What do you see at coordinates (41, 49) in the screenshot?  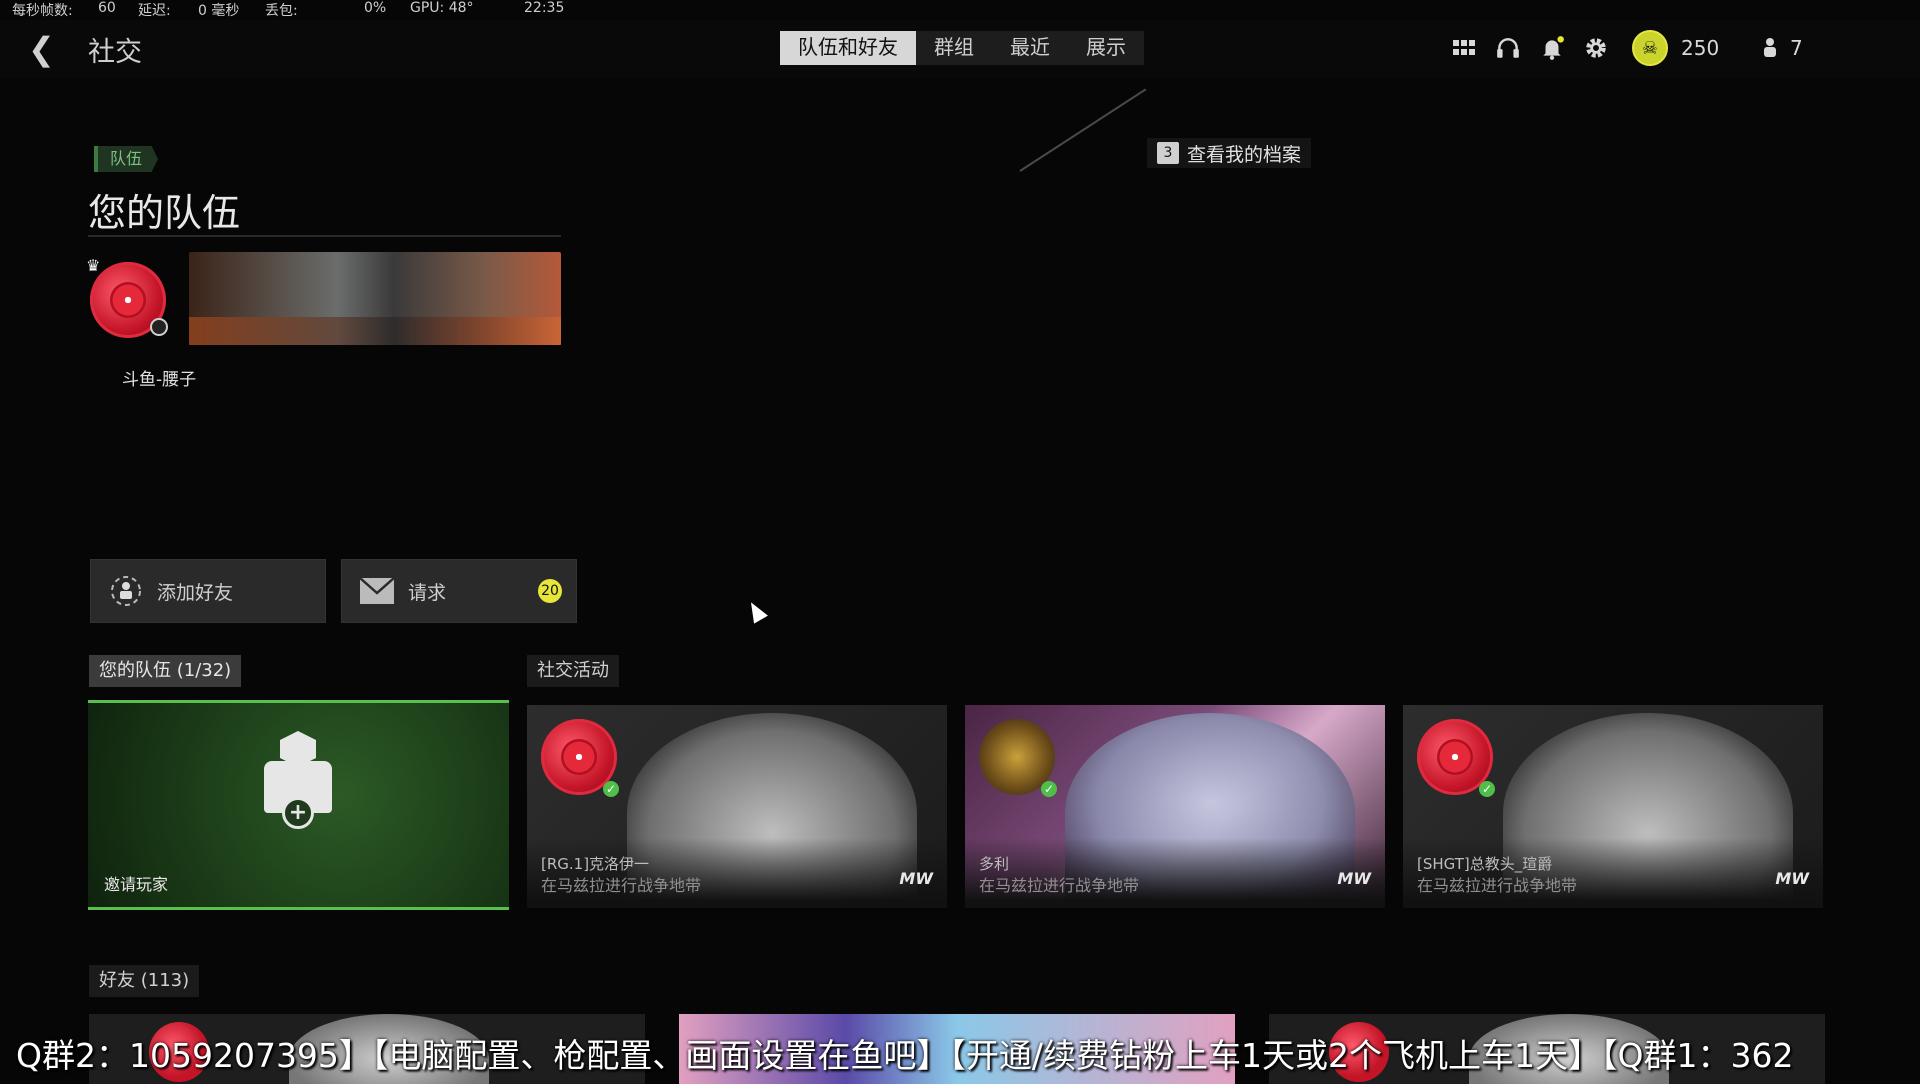 I see `back-arrow-icon: ❮` at bounding box center [41, 49].